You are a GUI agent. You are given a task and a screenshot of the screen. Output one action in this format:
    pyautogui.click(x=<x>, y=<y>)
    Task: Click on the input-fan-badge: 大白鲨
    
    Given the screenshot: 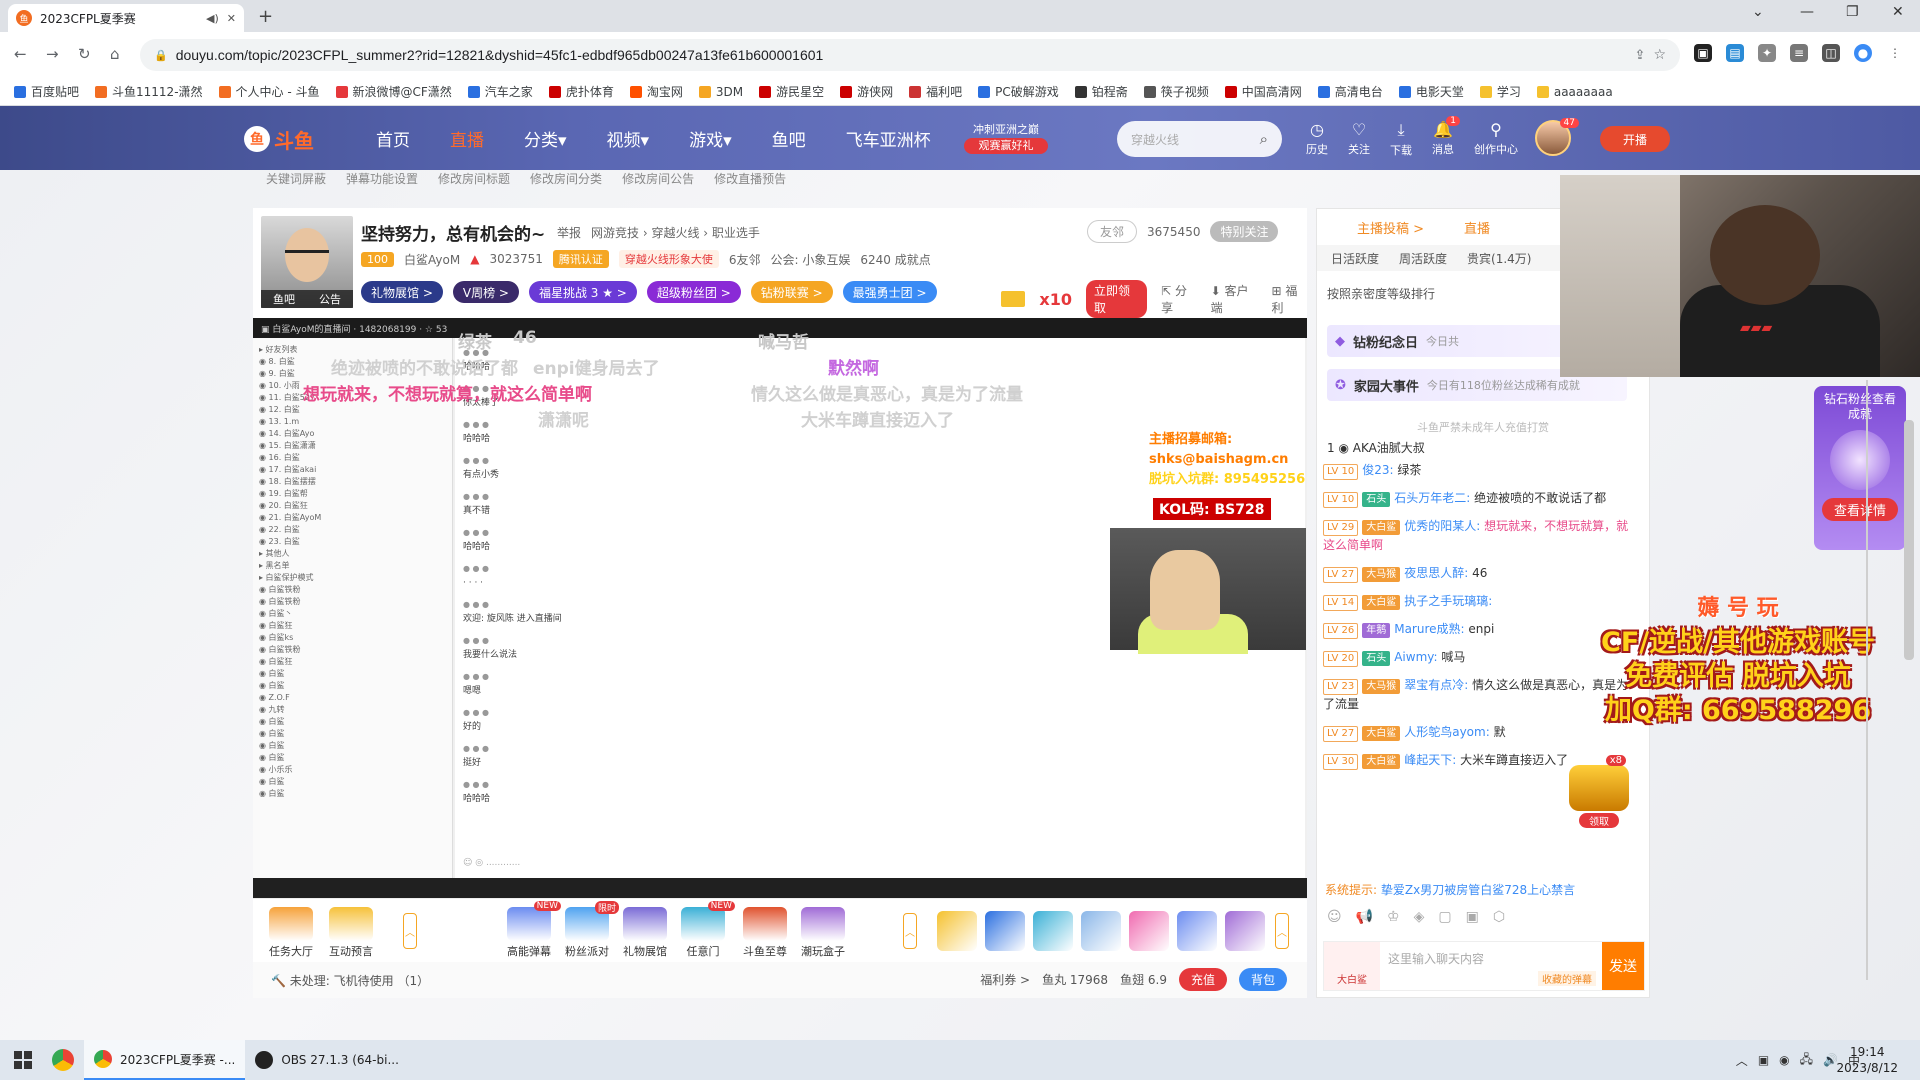 What is the action you would take?
    pyautogui.click(x=1352, y=966)
    